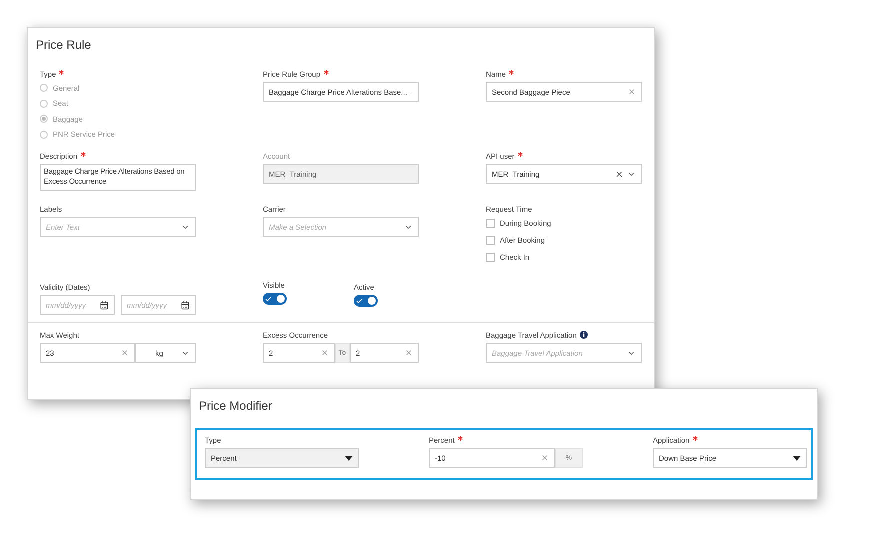  What do you see at coordinates (236, 406) in the screenshot?
I see `panel-title: Price Modifier` at bounding box center [236, 406].